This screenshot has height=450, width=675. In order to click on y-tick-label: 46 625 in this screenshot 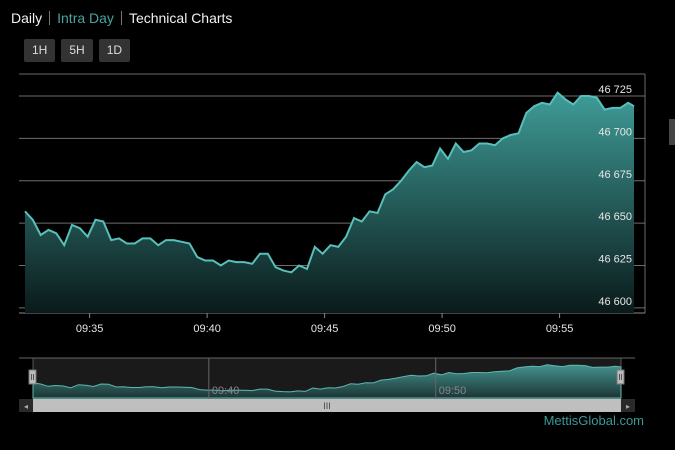, I will do `click(615, 260)`.